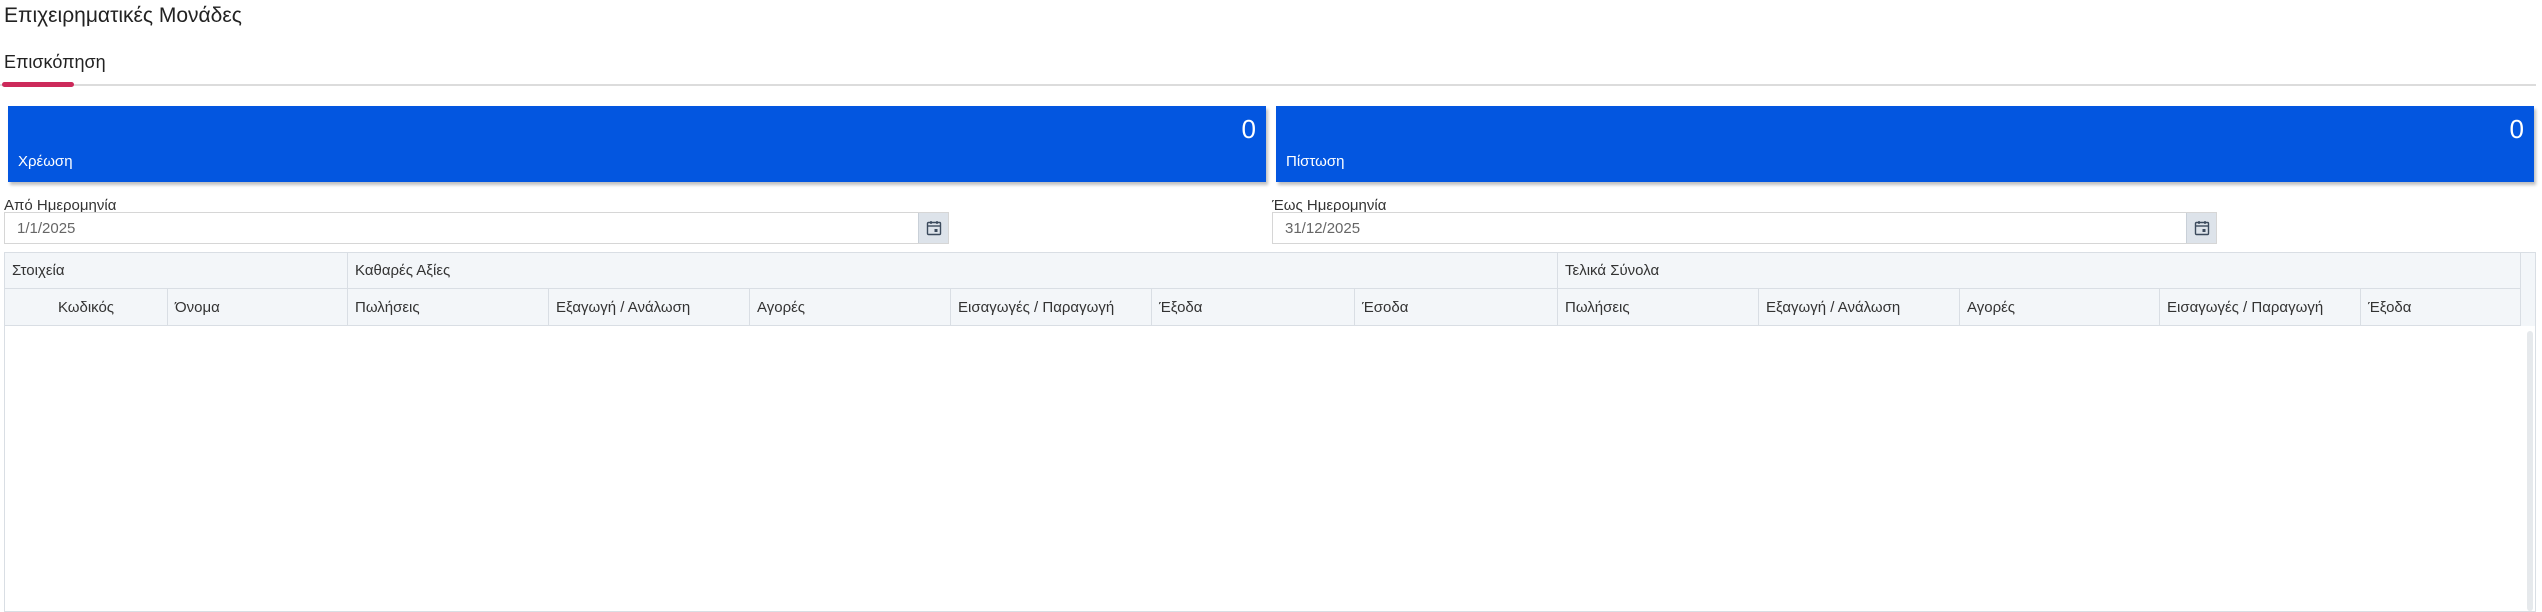  What do you see at coordinates (2259, 307) in the screenshot?
I see `column-header-total-imports: Εισαγωγές / Παραγωγή` at bounding box center [2259, 307].